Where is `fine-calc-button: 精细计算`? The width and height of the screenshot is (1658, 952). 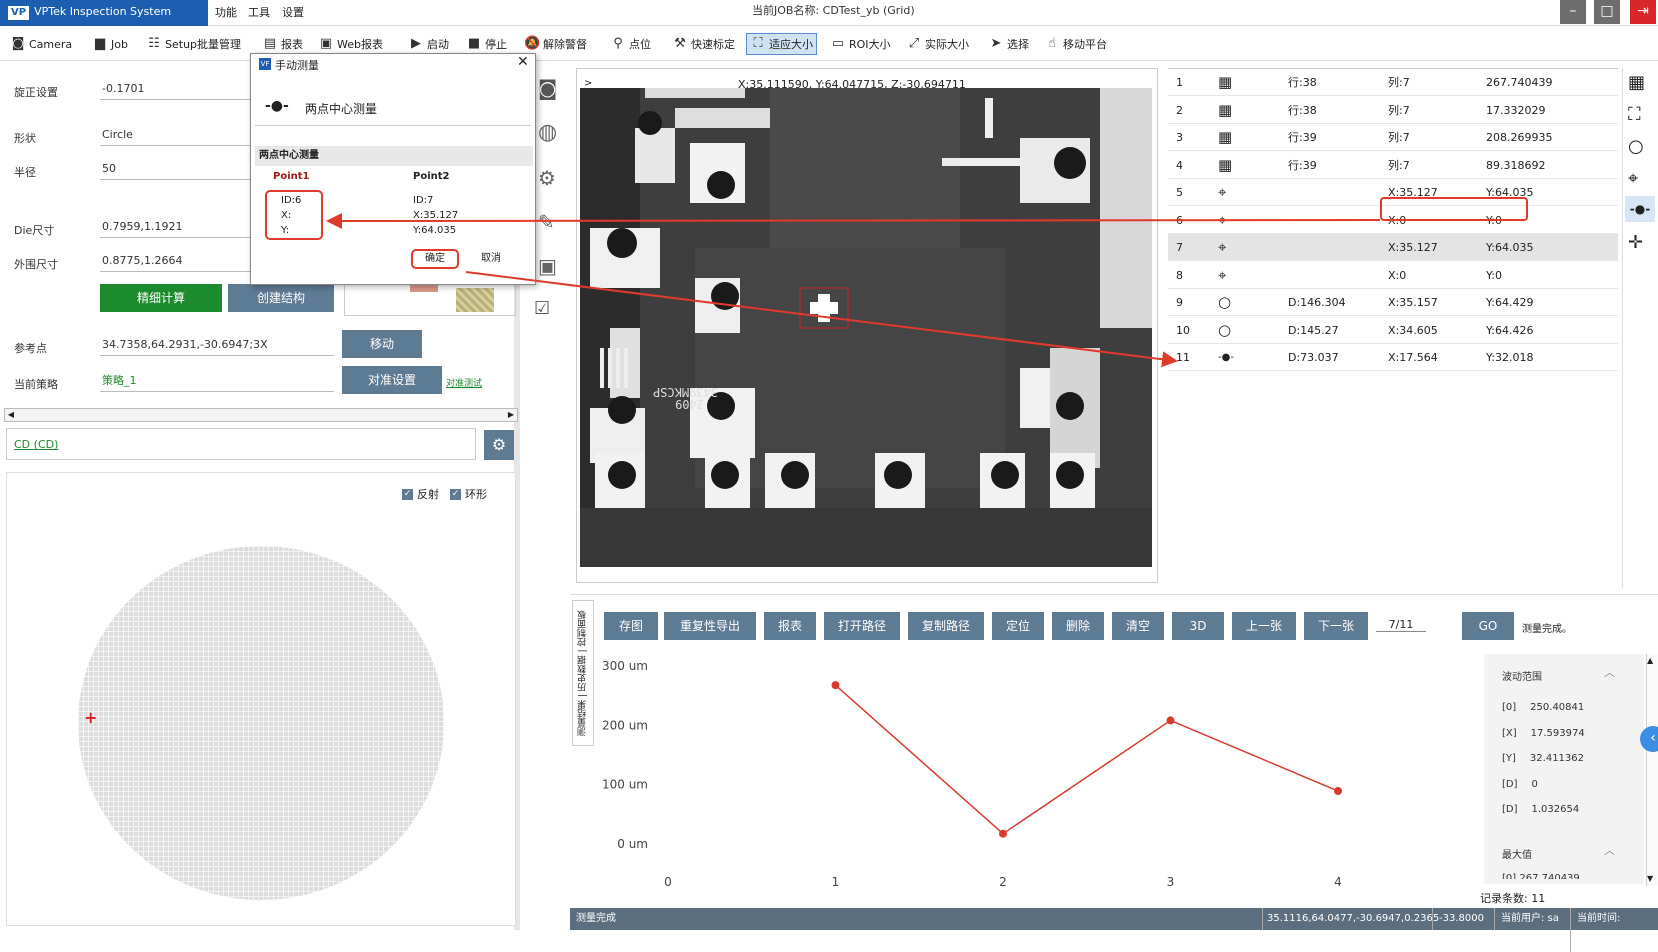
fine-calc-button: 精细计算 is located at coordinates (161, 298).